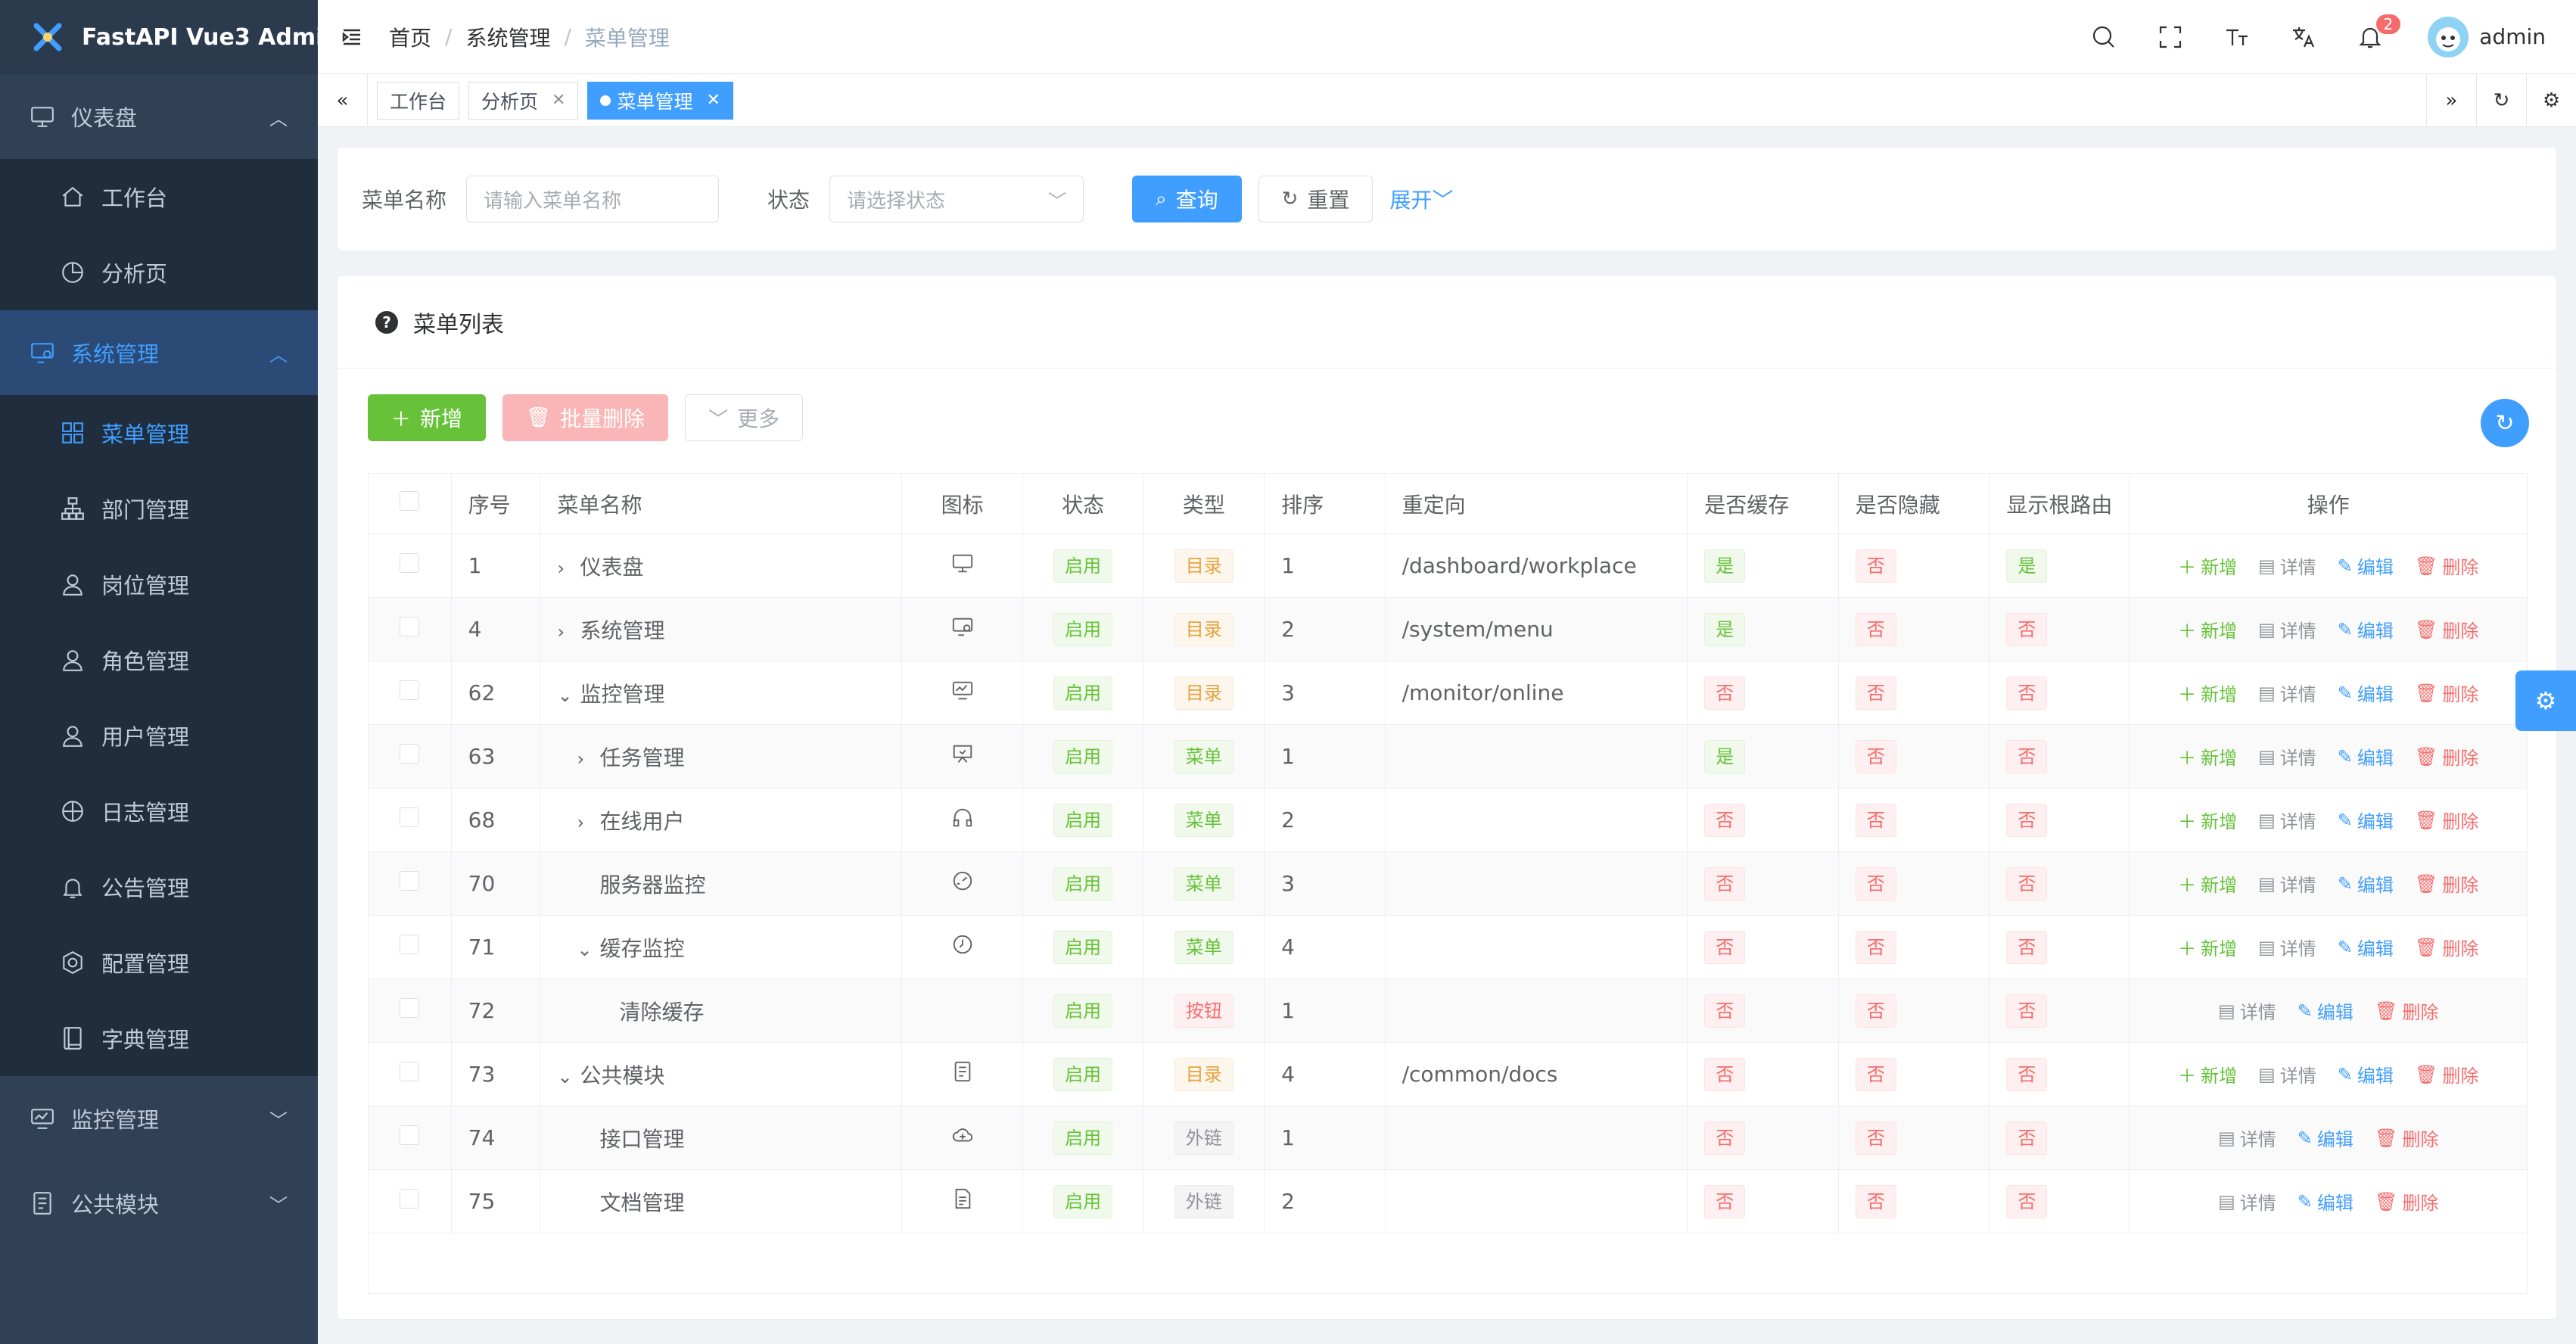 The height and width of the screenshot is (1344, 2576). What do you see at coordinates (1187, 199) in the screenshot?
I see `query-button: ⌕ 查询` at bounding box center [1187, 199].